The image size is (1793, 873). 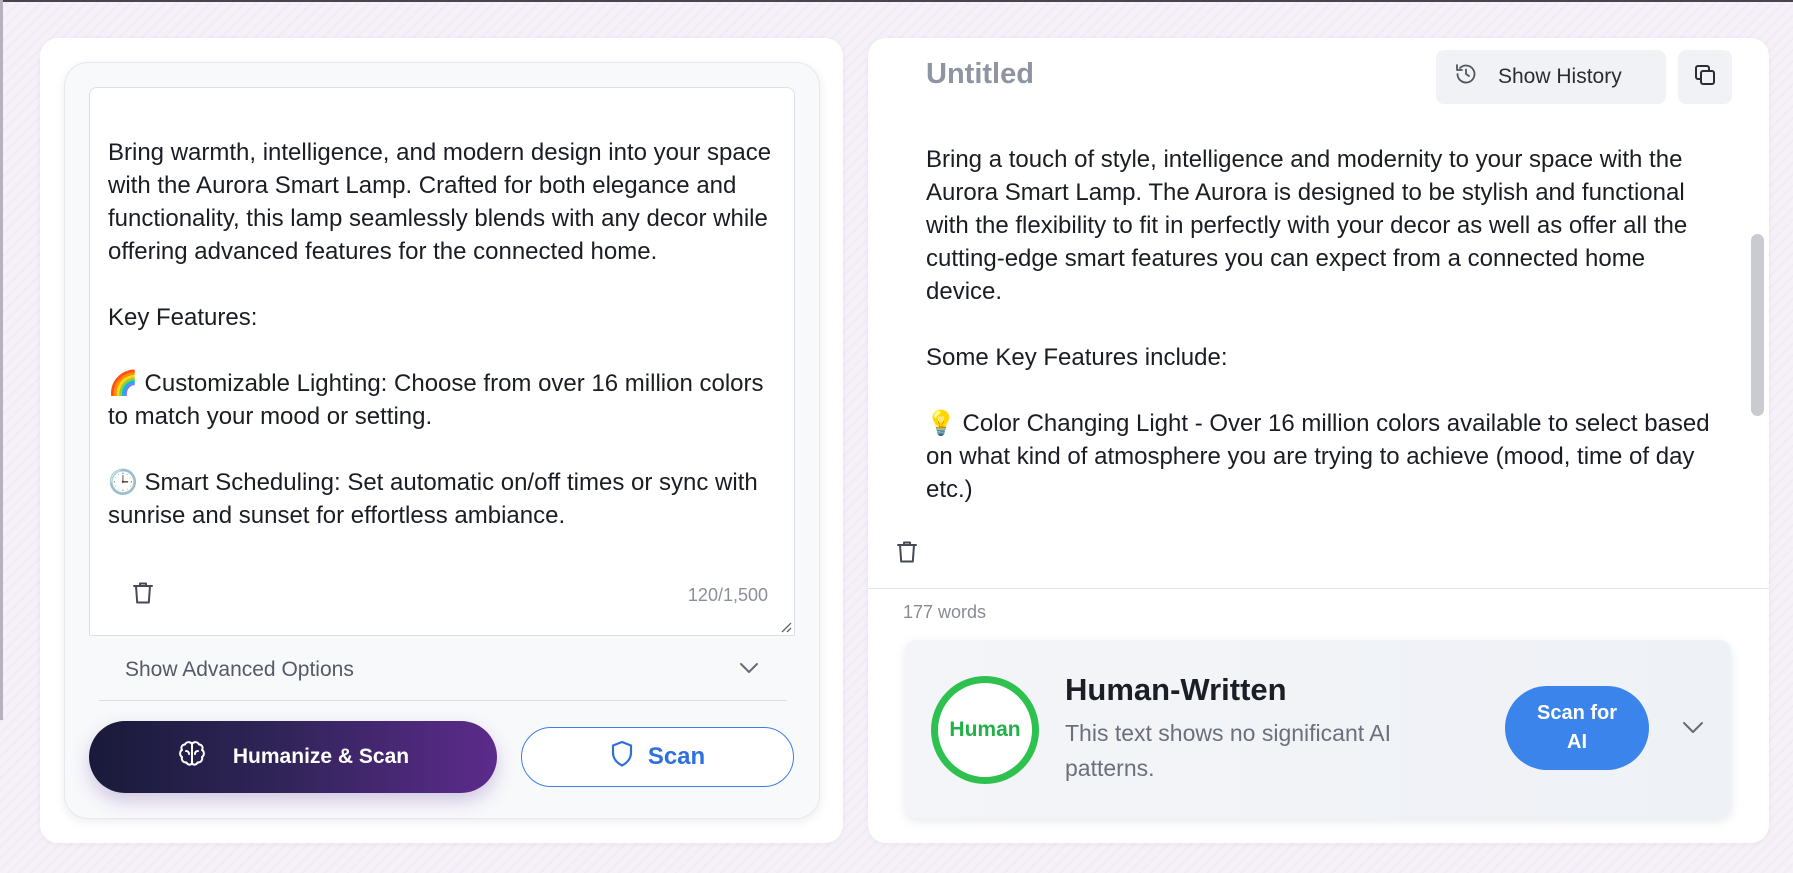 What do you see at coordinates (727, 595) in the screenshot?
I see `character-counter: 120/1,500` at bounding box center [727, 595].